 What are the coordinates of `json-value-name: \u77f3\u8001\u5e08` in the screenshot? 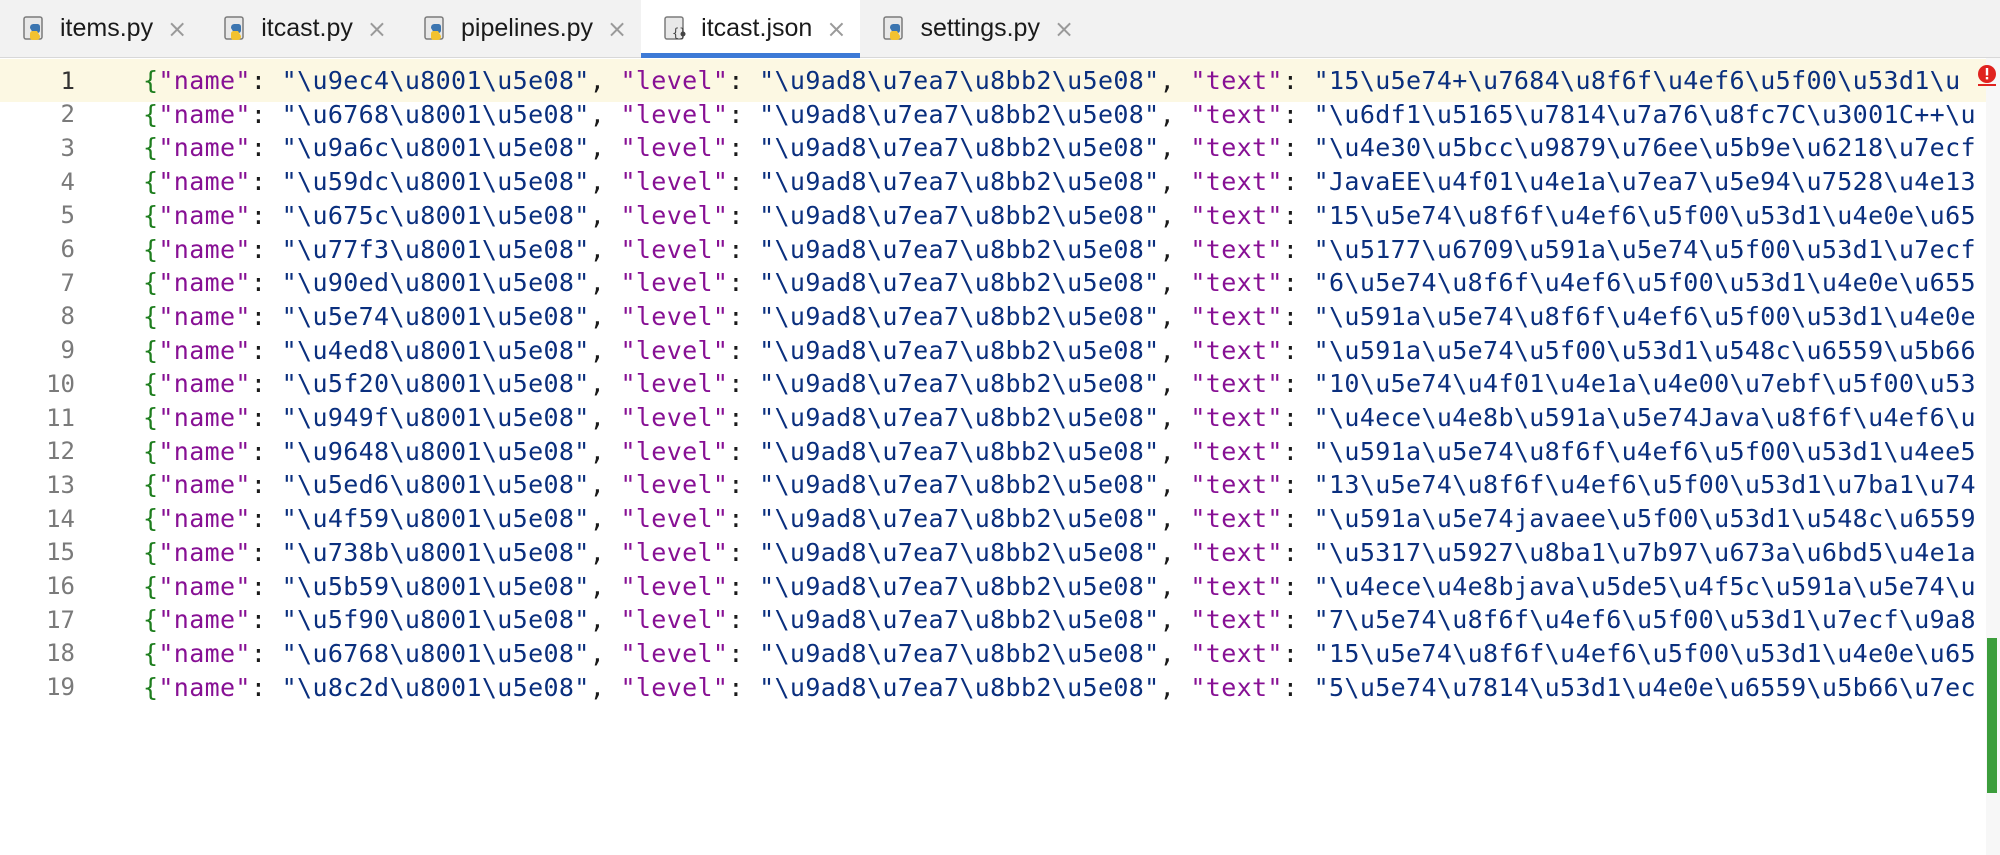 It's located at (436, 249).